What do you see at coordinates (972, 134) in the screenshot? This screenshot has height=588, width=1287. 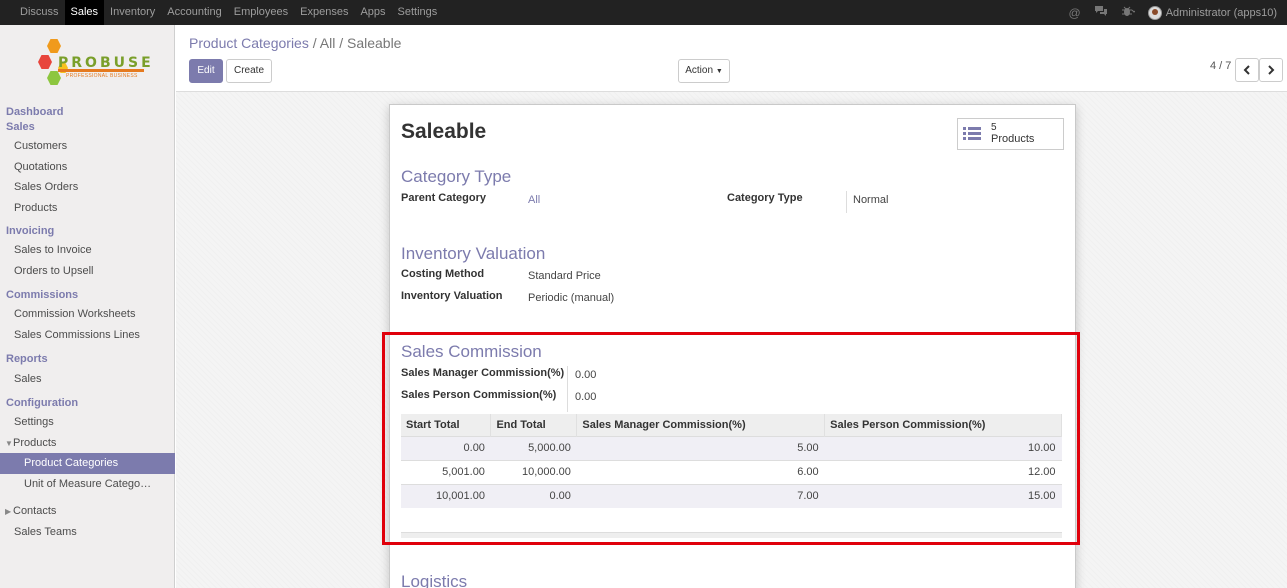 I see `list-icon` at bounding box center [972, 134].